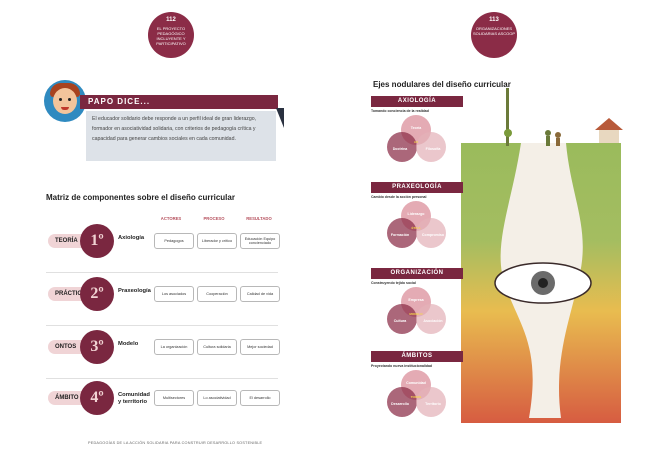 The width and height of the screenshot is (650, 459). I want to click on cell-proceso: Cultura solidaria, so click(217, 347).